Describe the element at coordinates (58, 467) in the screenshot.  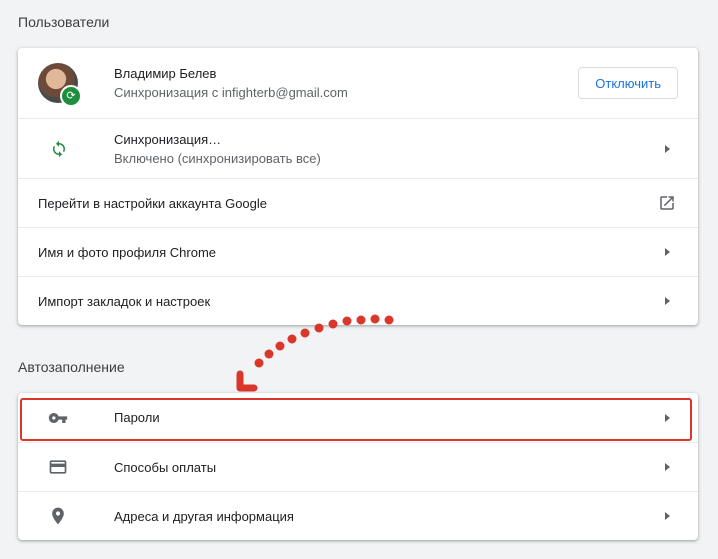
I see `credit-card-icon` at that location.